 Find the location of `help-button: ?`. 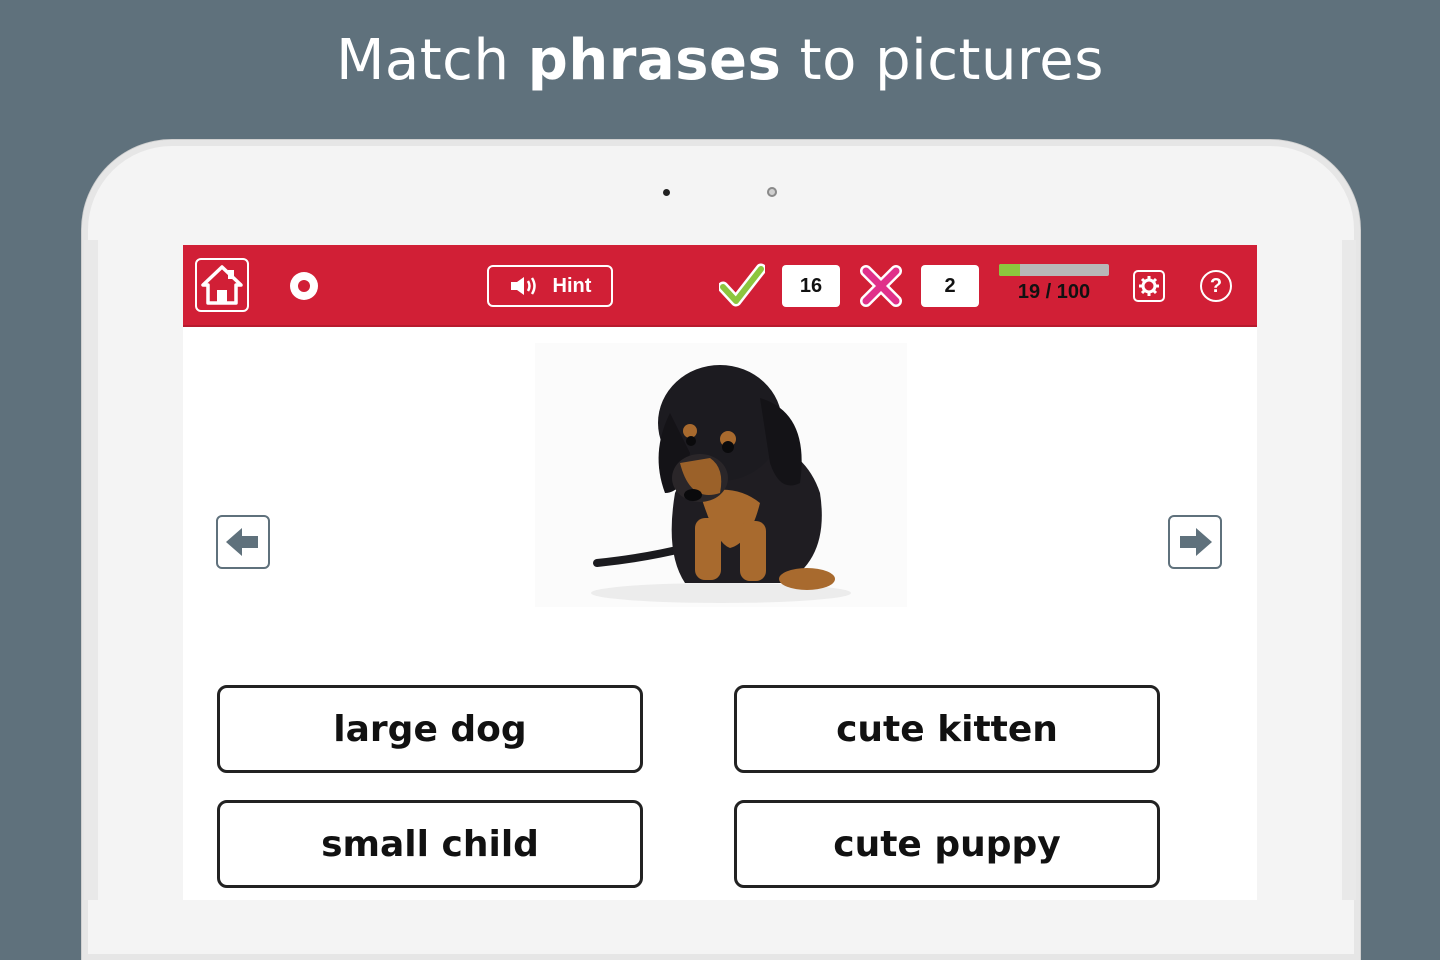

help-button: ? is located at coordinates (1216, 286).